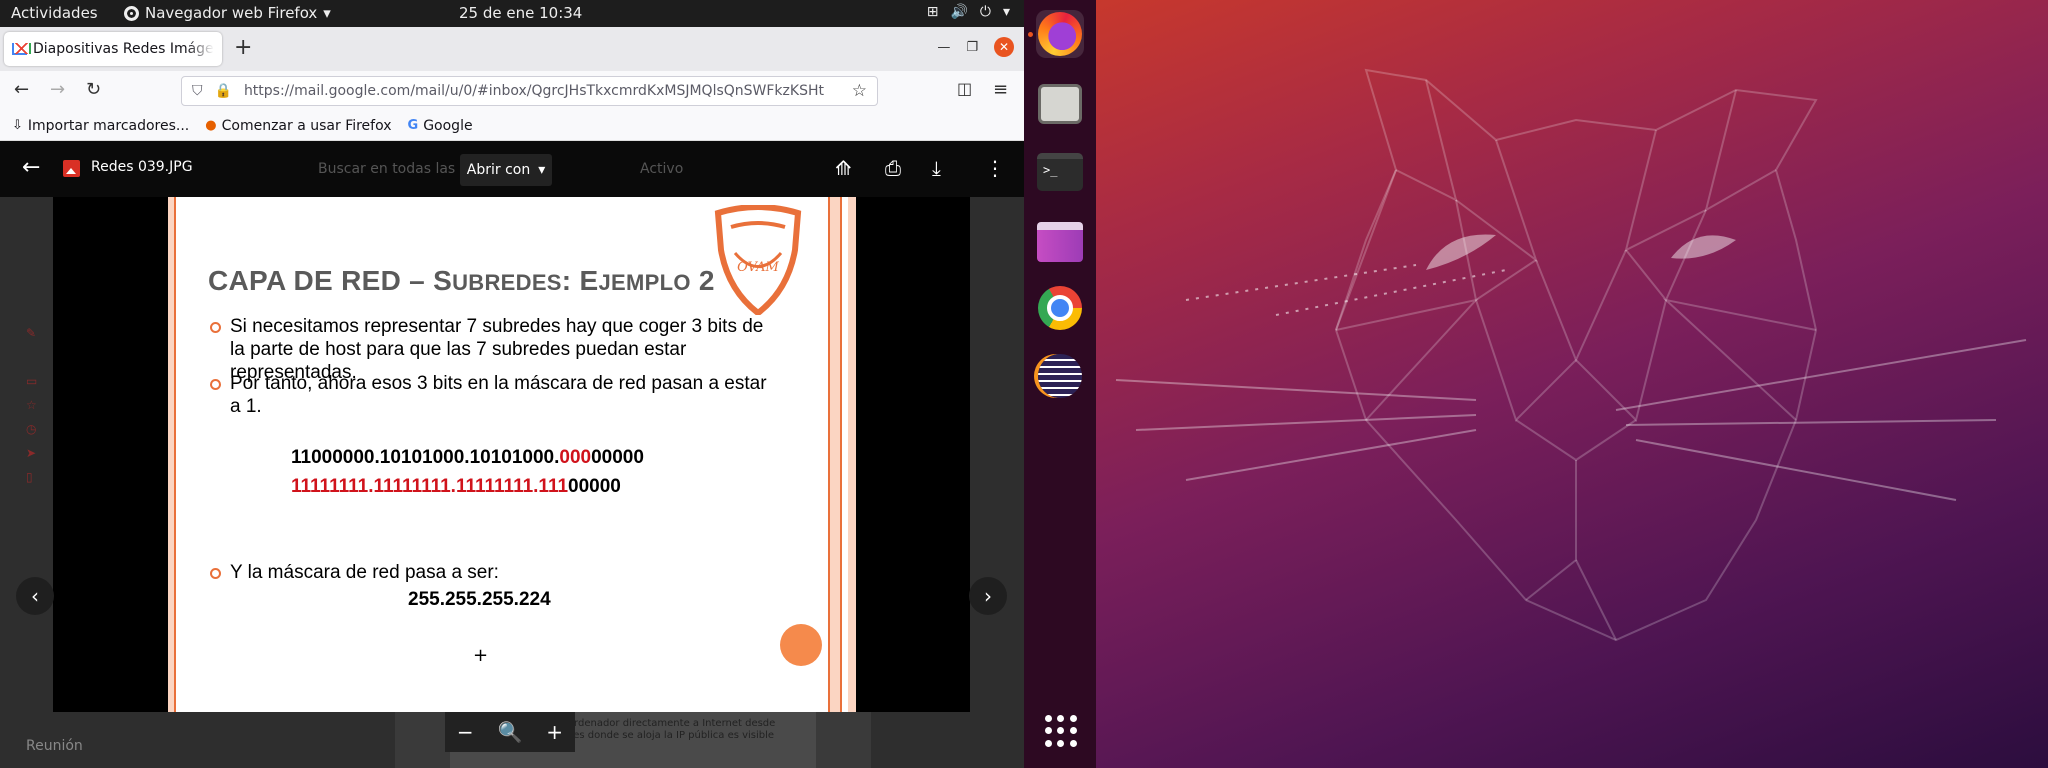  Describe the element at coordinates (488, 572) in the screenshot. I see `slide-bullet: Y la máscara de red pasa a ser:` at that location.